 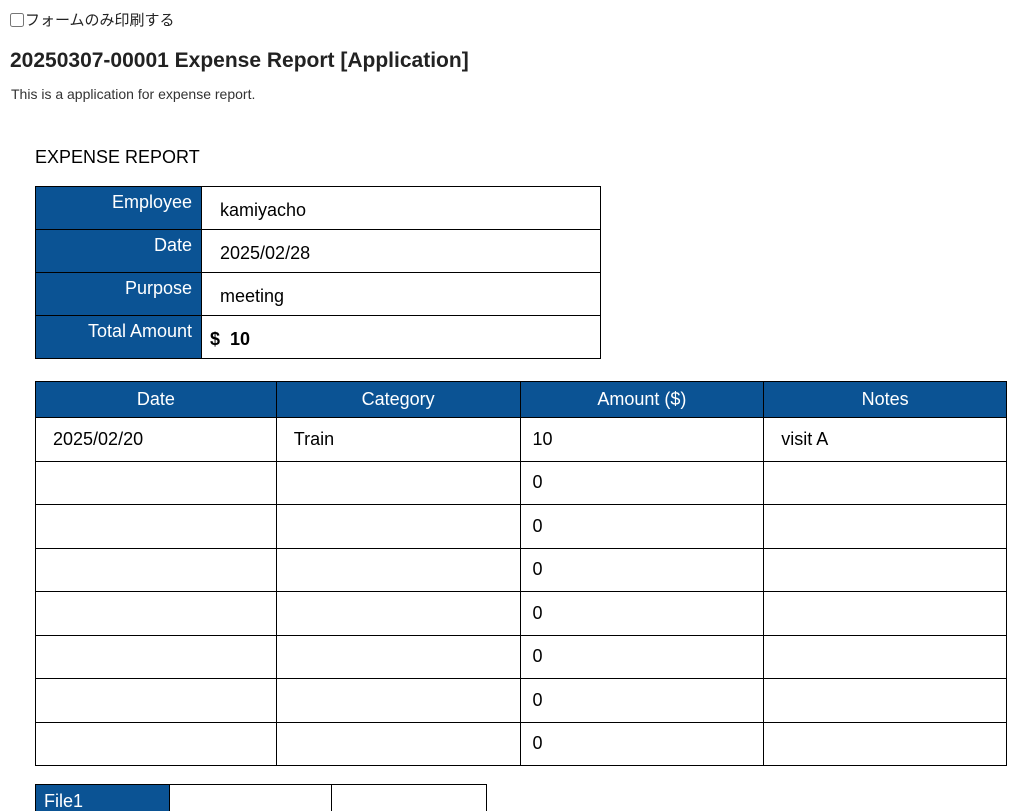 What do you see at coordinates (401, 337) in the screenshot?
I see `total-amount-cell: $10` at bounding box center [401, 337].